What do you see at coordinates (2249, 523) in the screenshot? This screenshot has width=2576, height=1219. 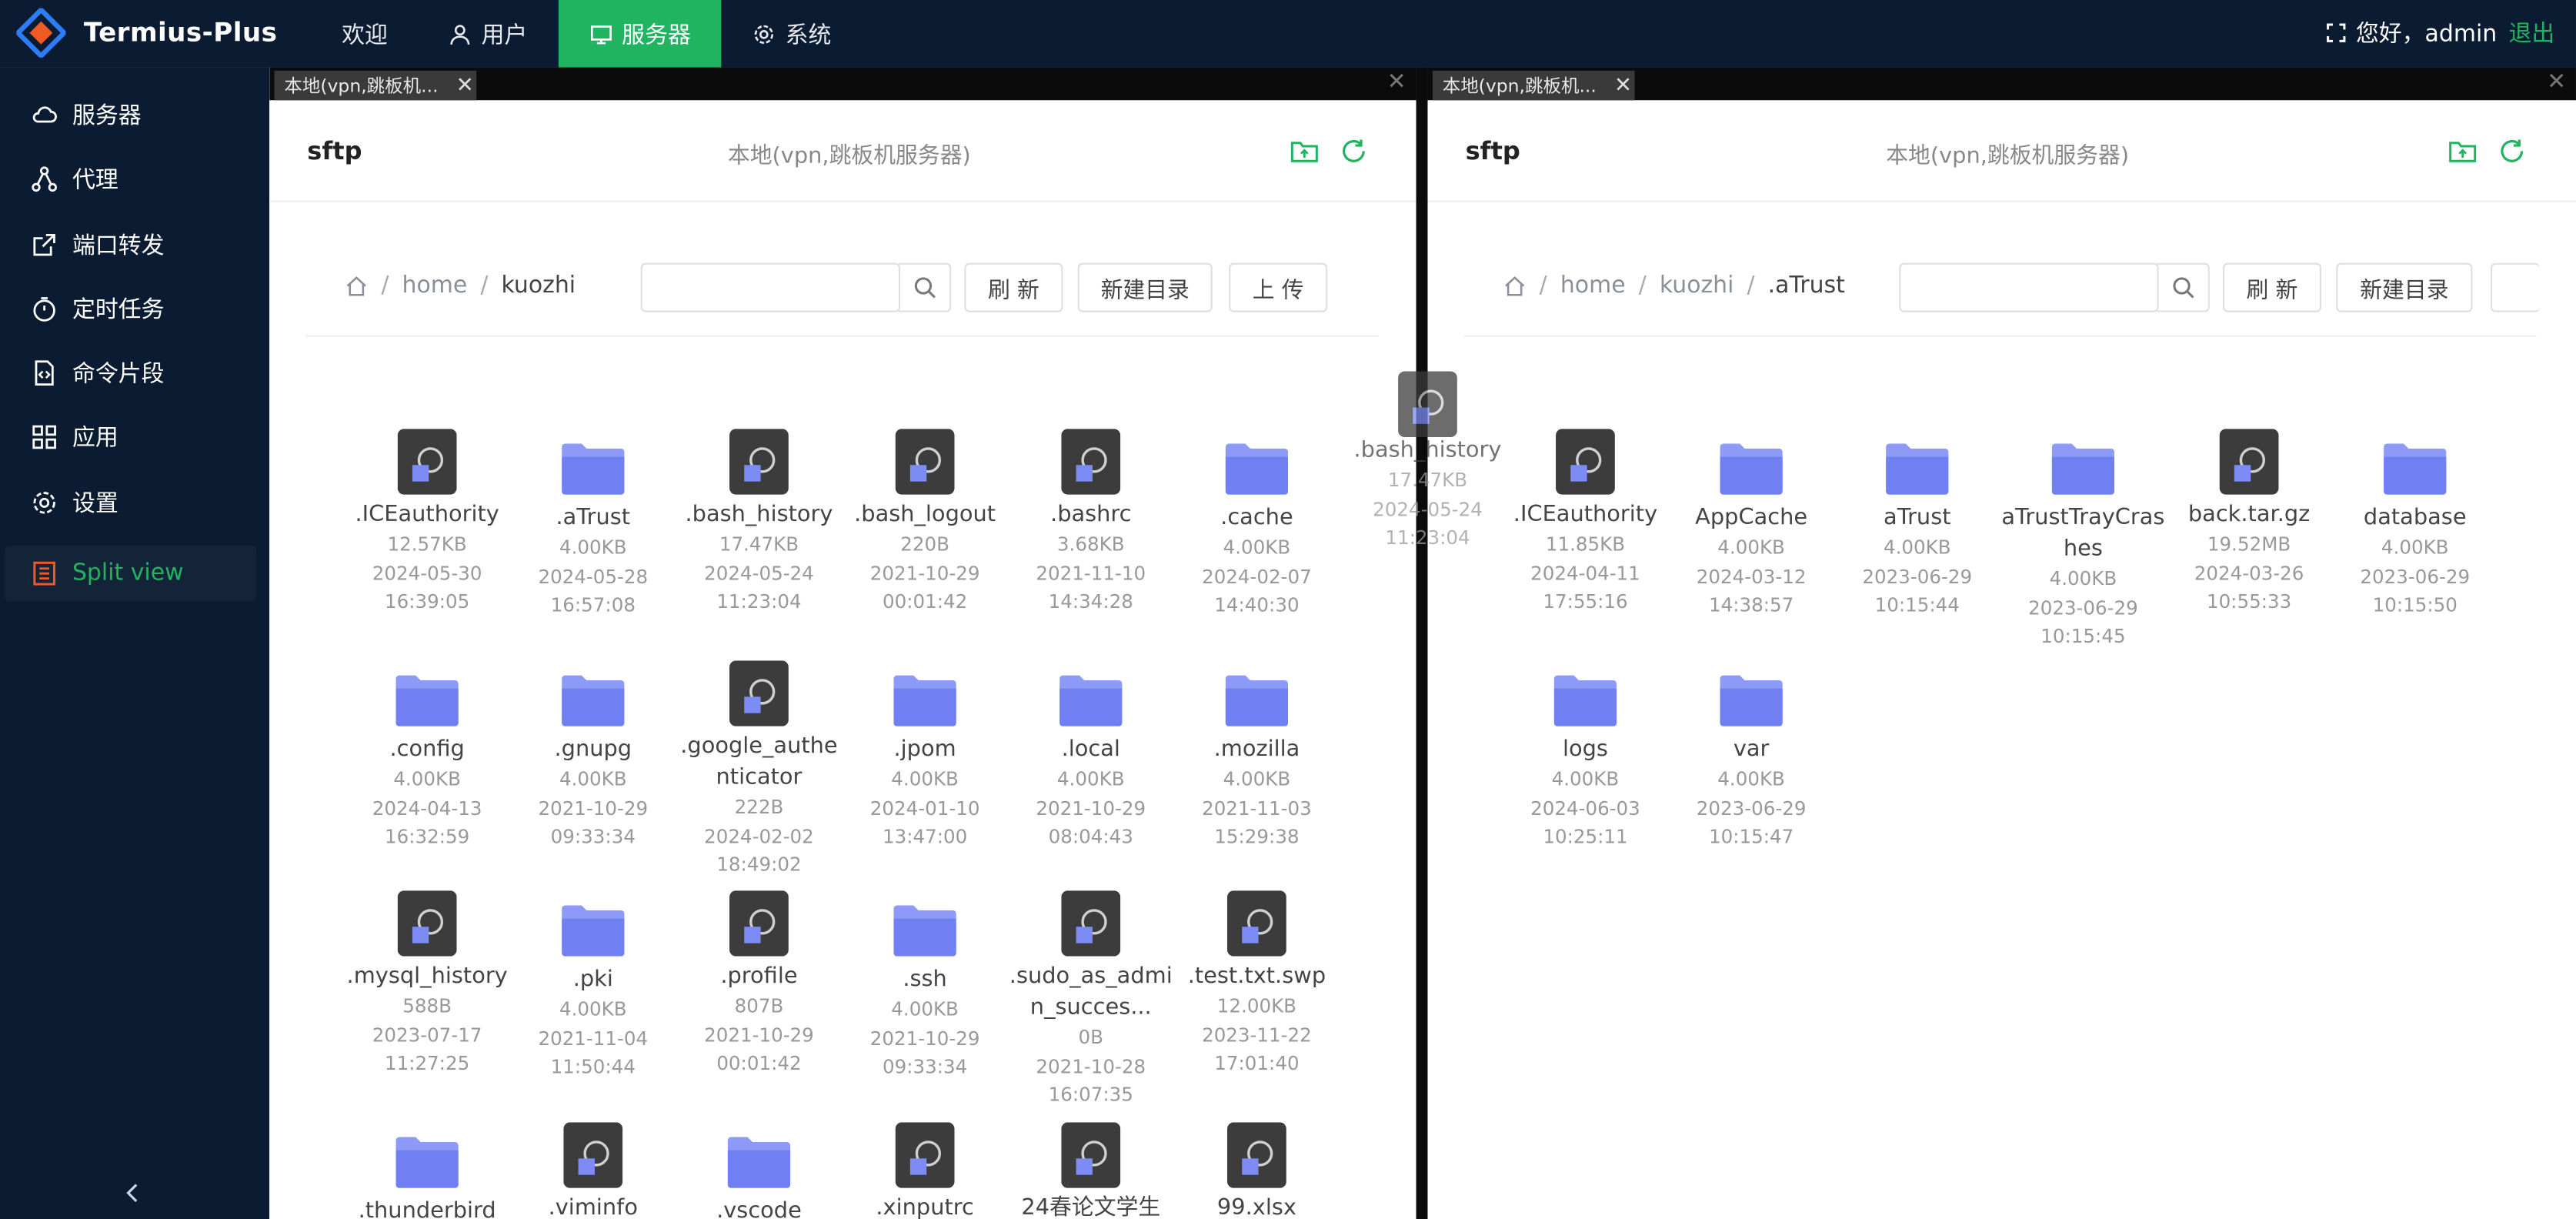 I see `file-item: back.tar.gz 19.52MB 2024-03-26 10:55:33` at bounding box center [2249, 523].